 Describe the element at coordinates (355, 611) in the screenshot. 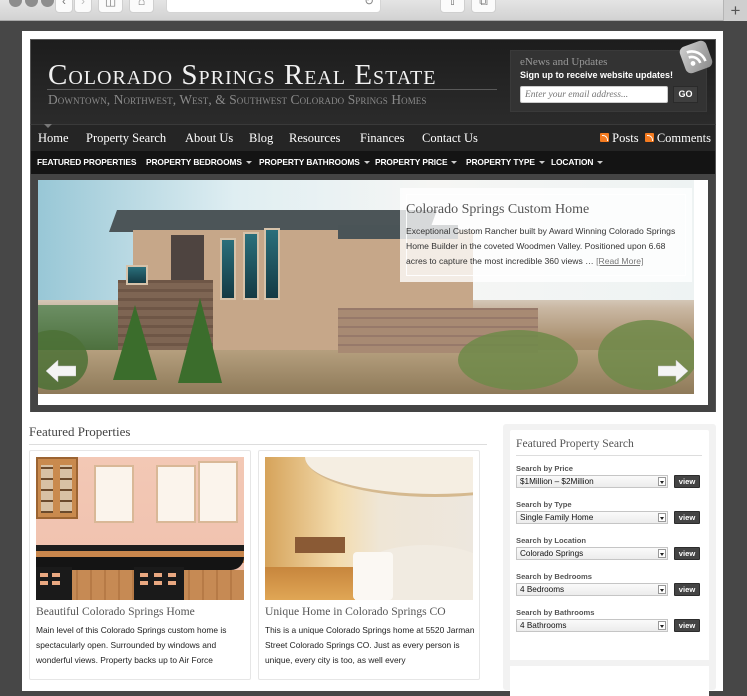

I see `property-title: Unique Home in Colorado Springs CO` at that location.